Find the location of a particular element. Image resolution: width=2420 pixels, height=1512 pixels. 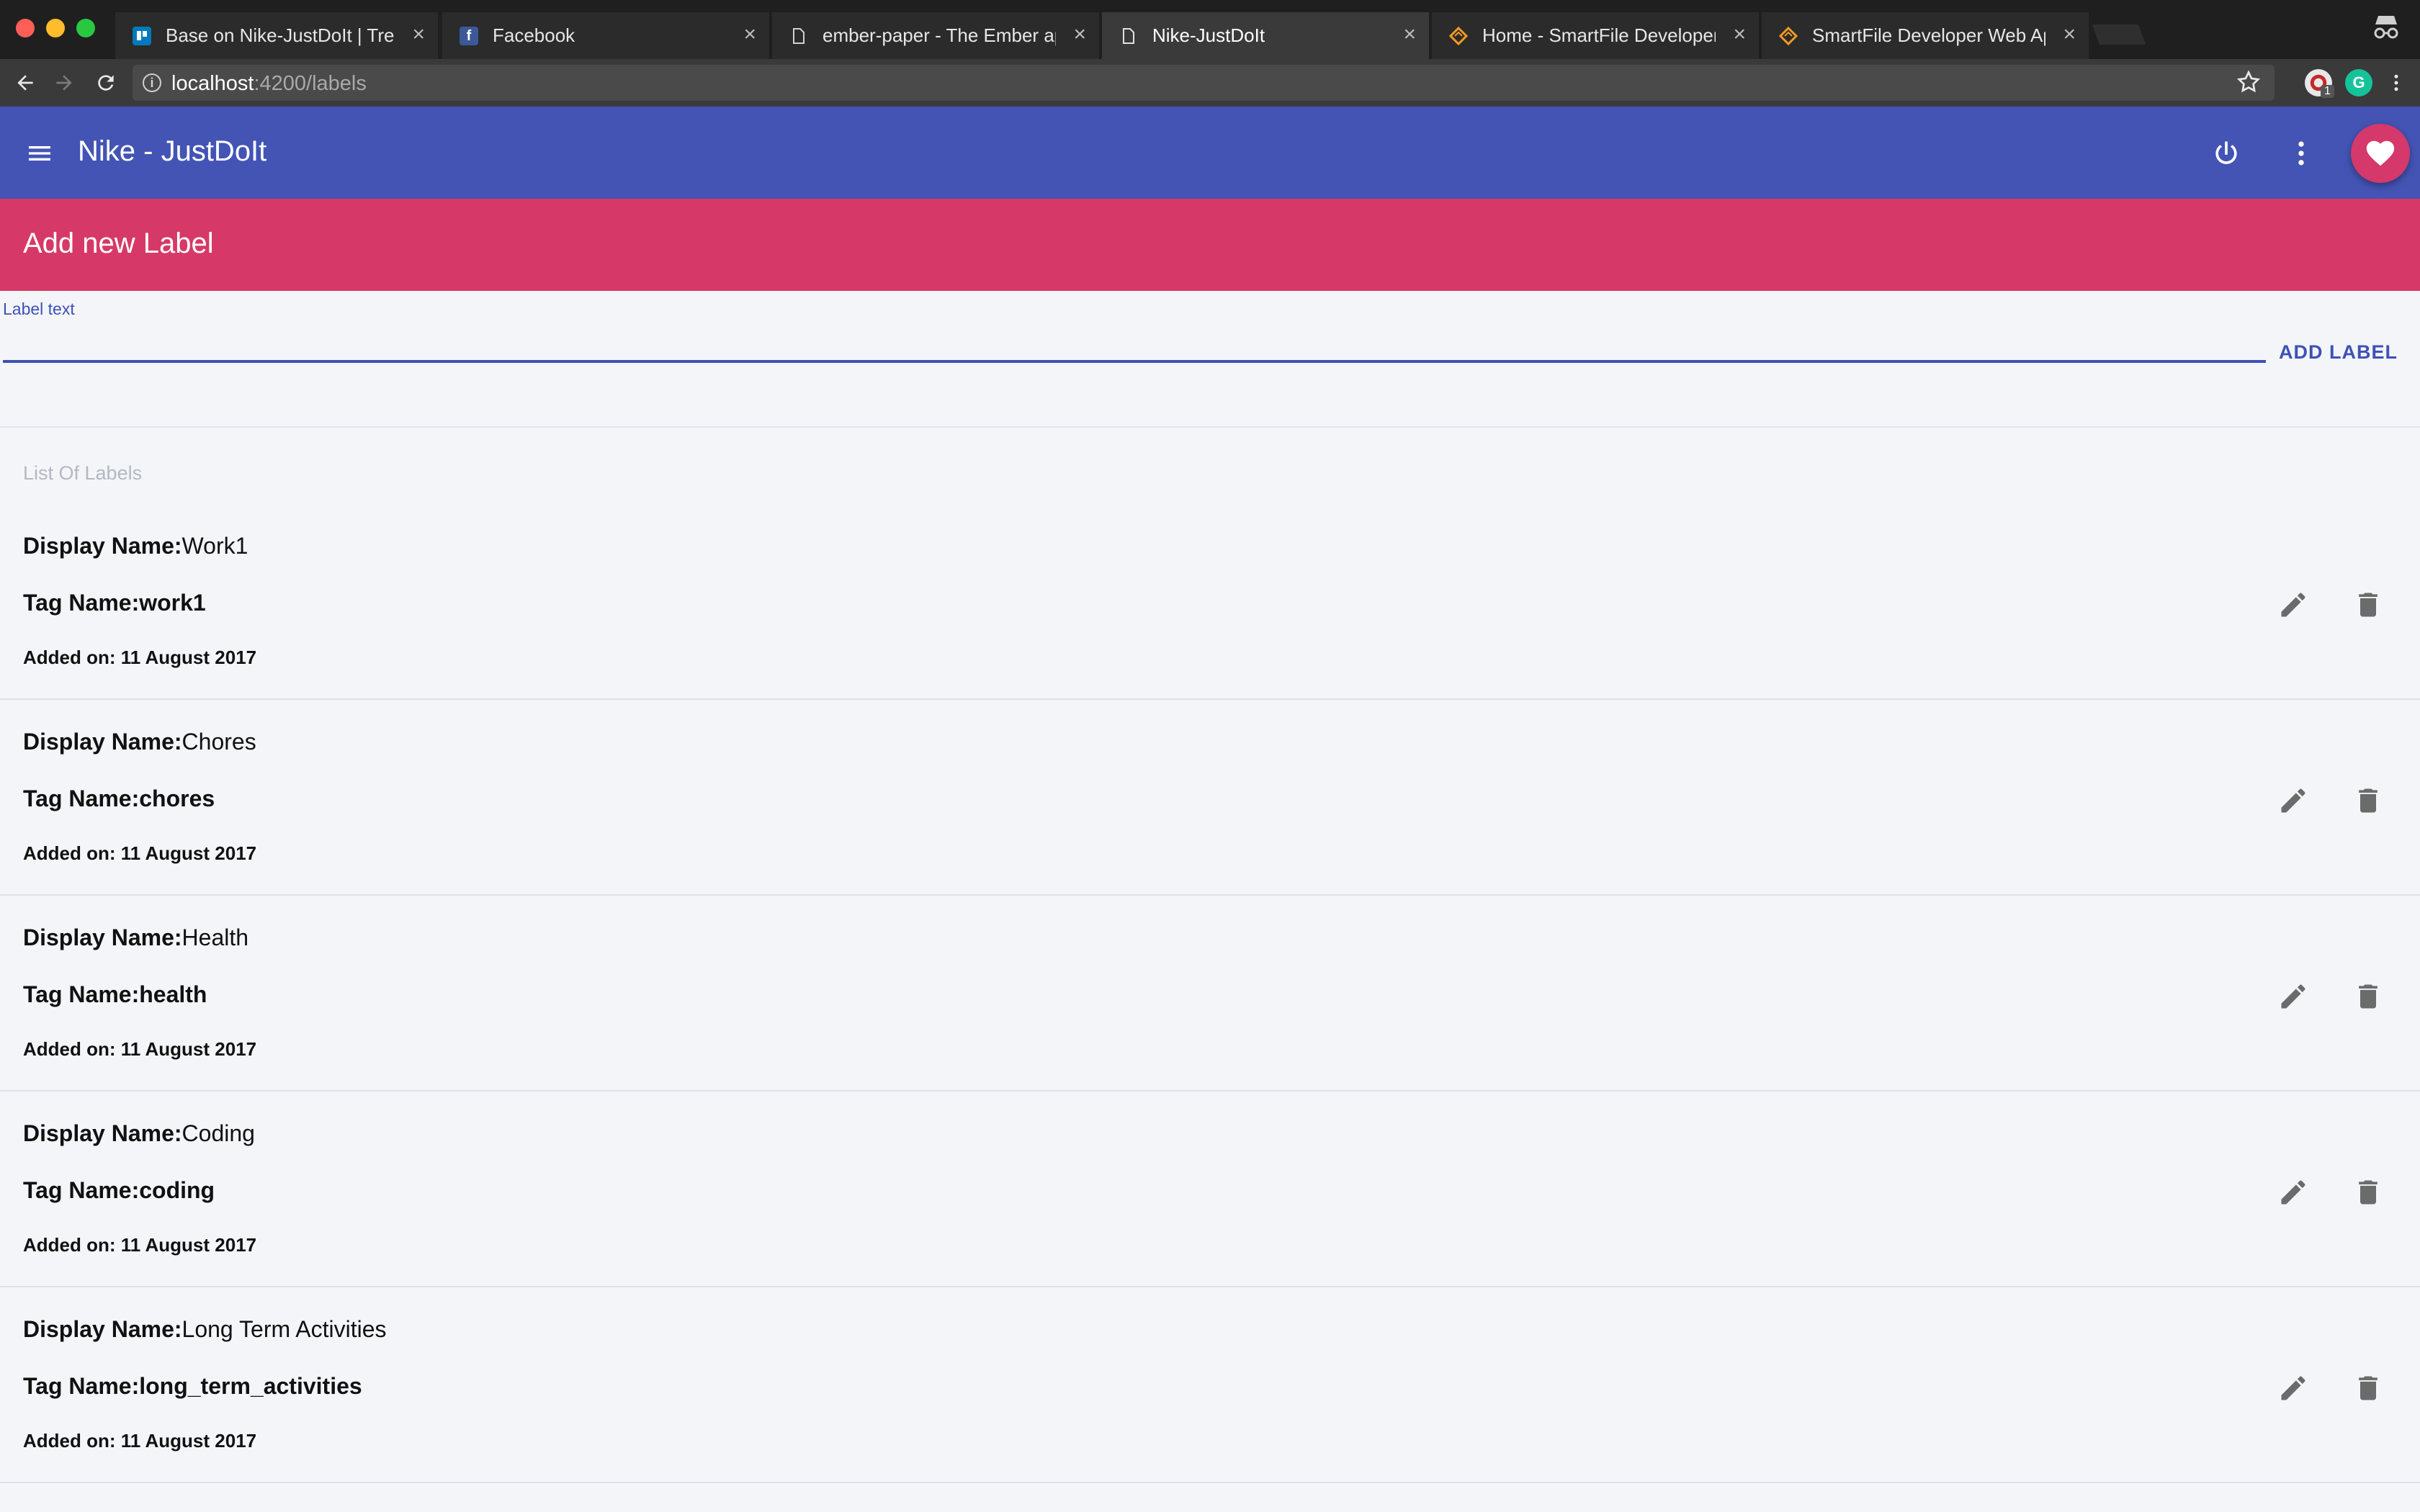

tag-name: Tag Name:coding is located at coordinates (119, 1190).